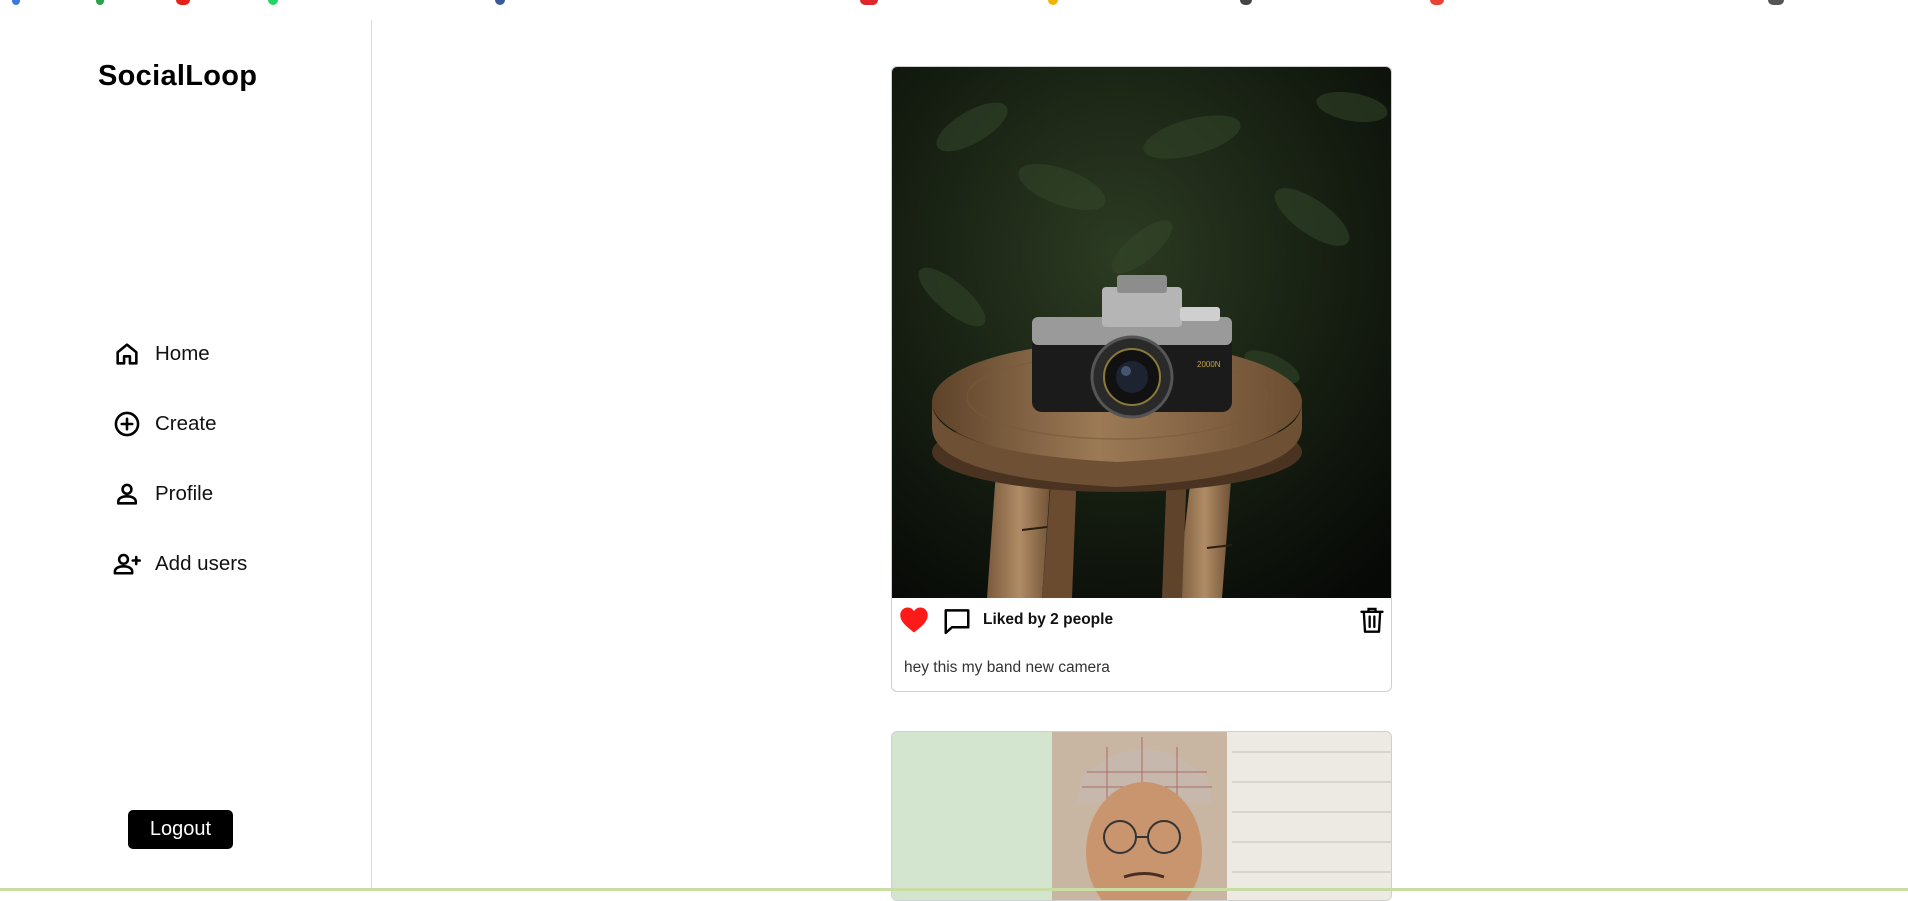  Describe the element at coordinates (222, 354) in the screenshot. I see `sidebar-item-home: Home` at that location.